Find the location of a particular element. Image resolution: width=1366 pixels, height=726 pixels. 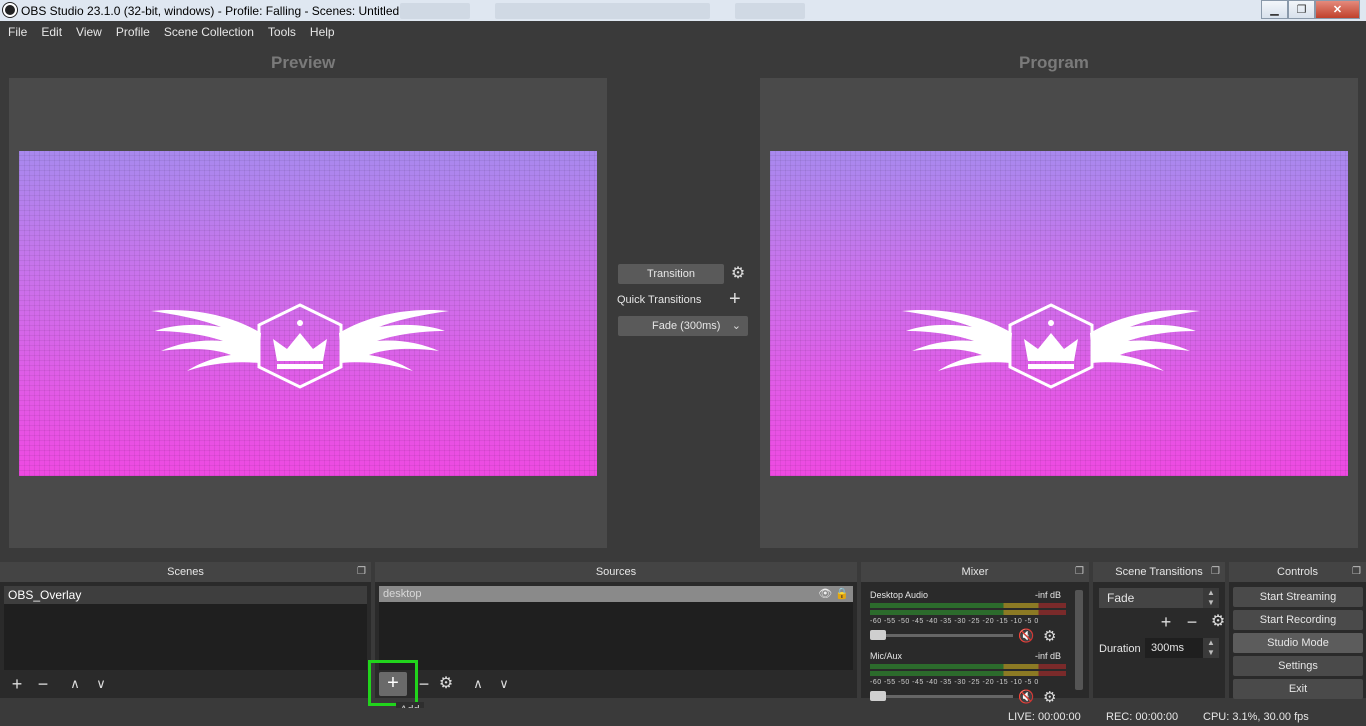

scenes-dock: Scenes ❐ OBS_Overlay + − ∧ ∨ is located at coordinates (185, 630).